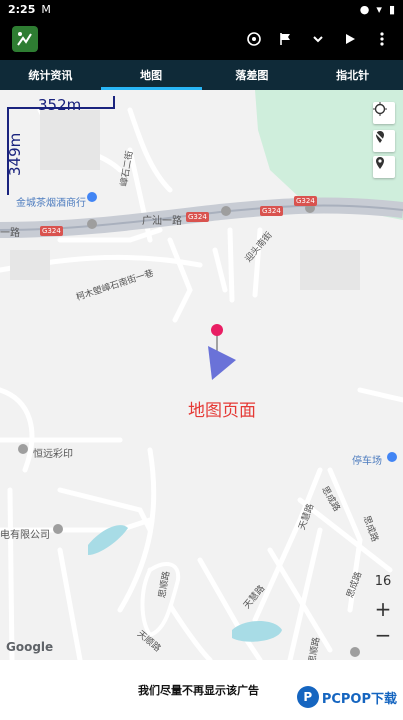 The image size is (403, 720). I want to click on google-attribution: Google, so click(30, 647).